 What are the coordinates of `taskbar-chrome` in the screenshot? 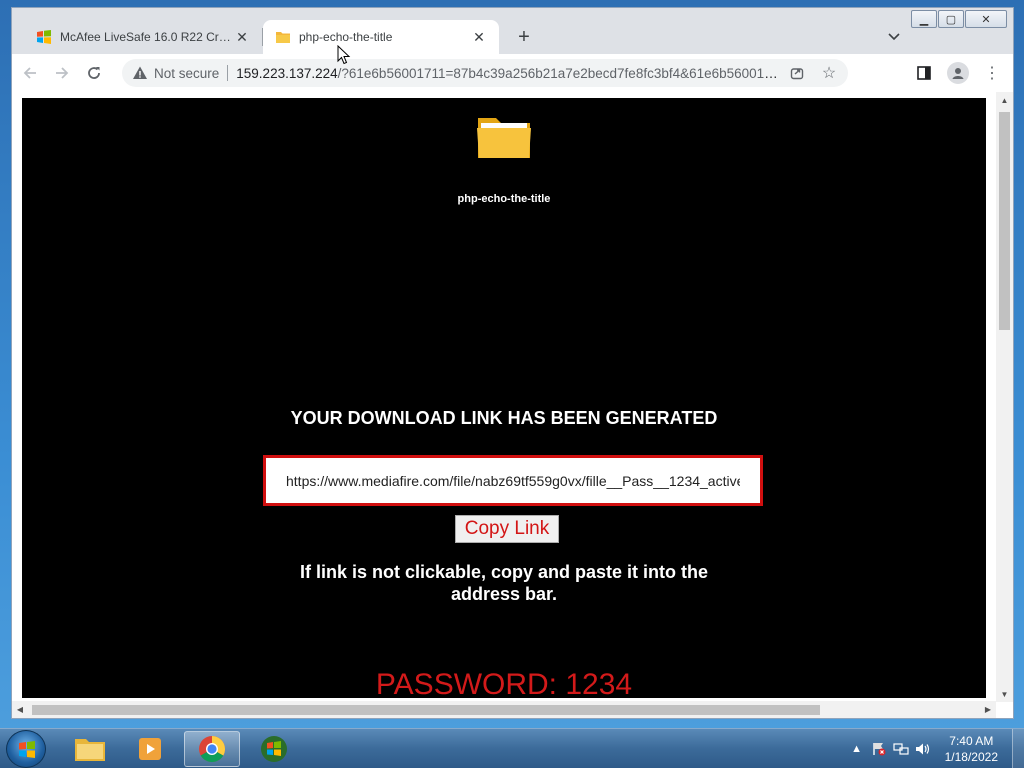 It's located at (212, 749).